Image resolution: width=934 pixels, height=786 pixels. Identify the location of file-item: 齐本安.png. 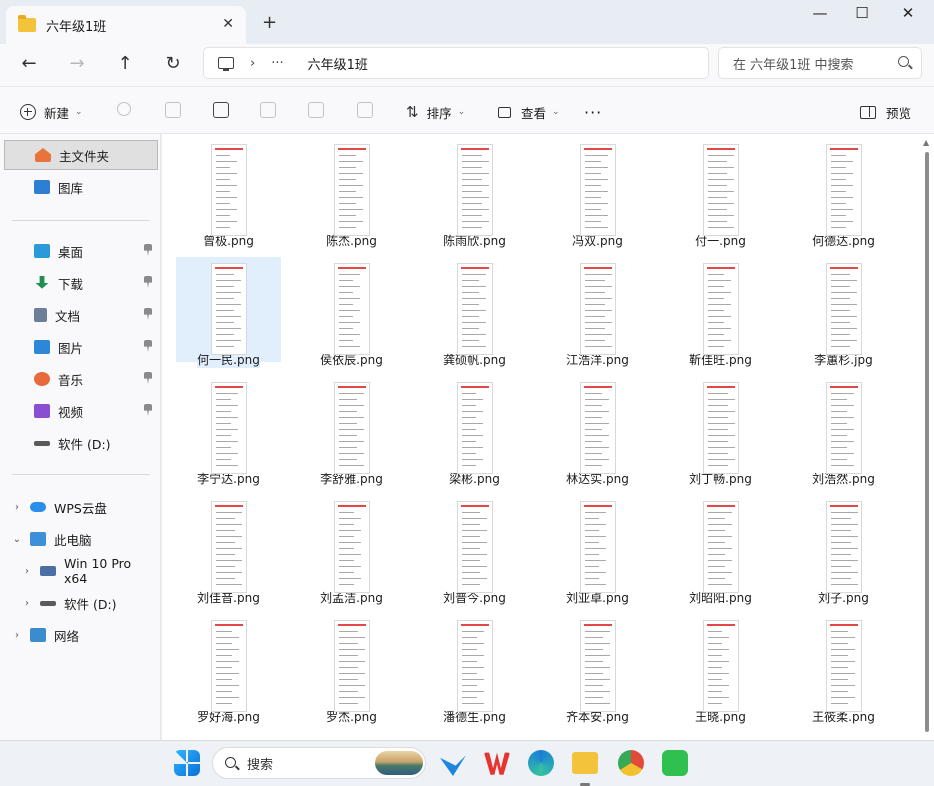
(597, 669).